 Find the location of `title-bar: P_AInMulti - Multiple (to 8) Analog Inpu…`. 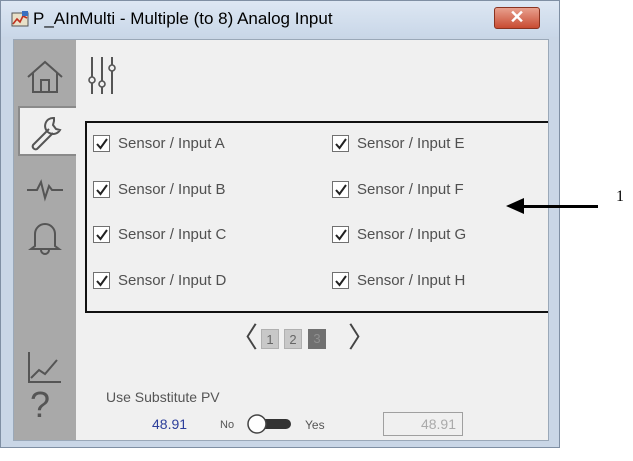

title-bar: P_AInMulti - Multiple (to 8) Analog Inpu… is located at coordinates (280, 19).